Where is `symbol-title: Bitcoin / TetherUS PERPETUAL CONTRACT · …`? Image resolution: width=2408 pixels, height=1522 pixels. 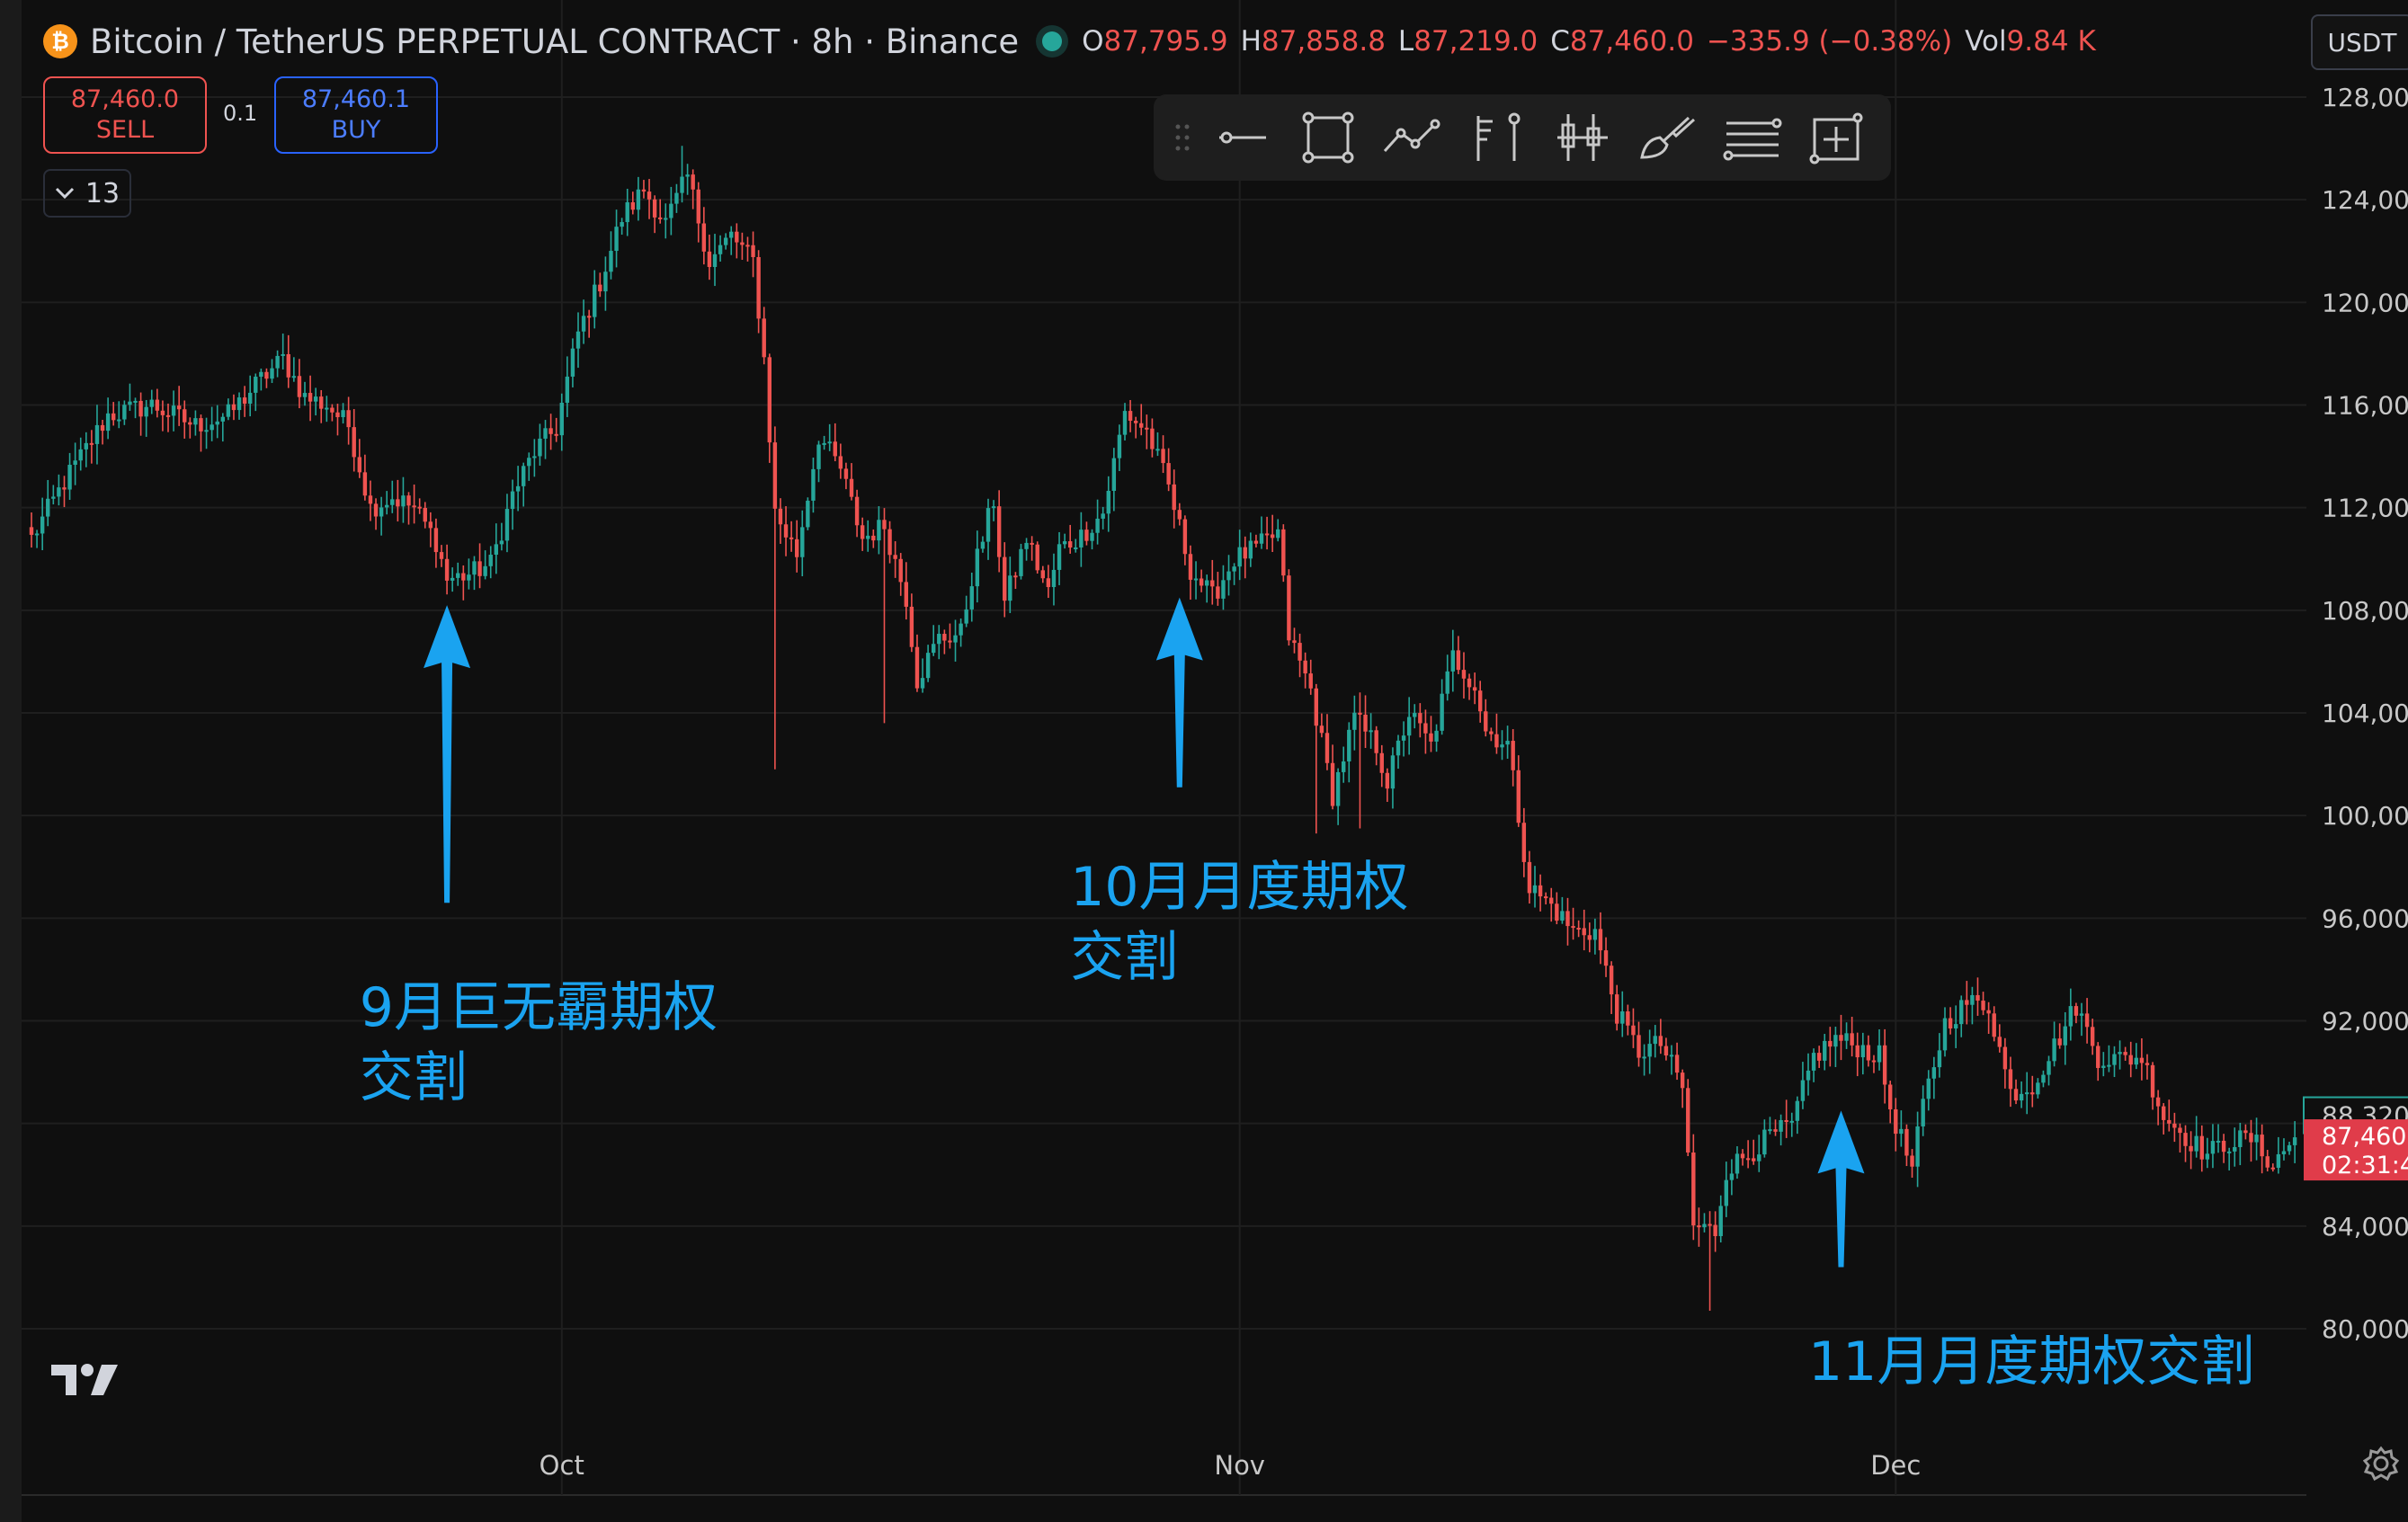
symbol-title: Bitcoin / TetherUS PERPETUAL CONTRACT · … is located at coordinates (554, 41).